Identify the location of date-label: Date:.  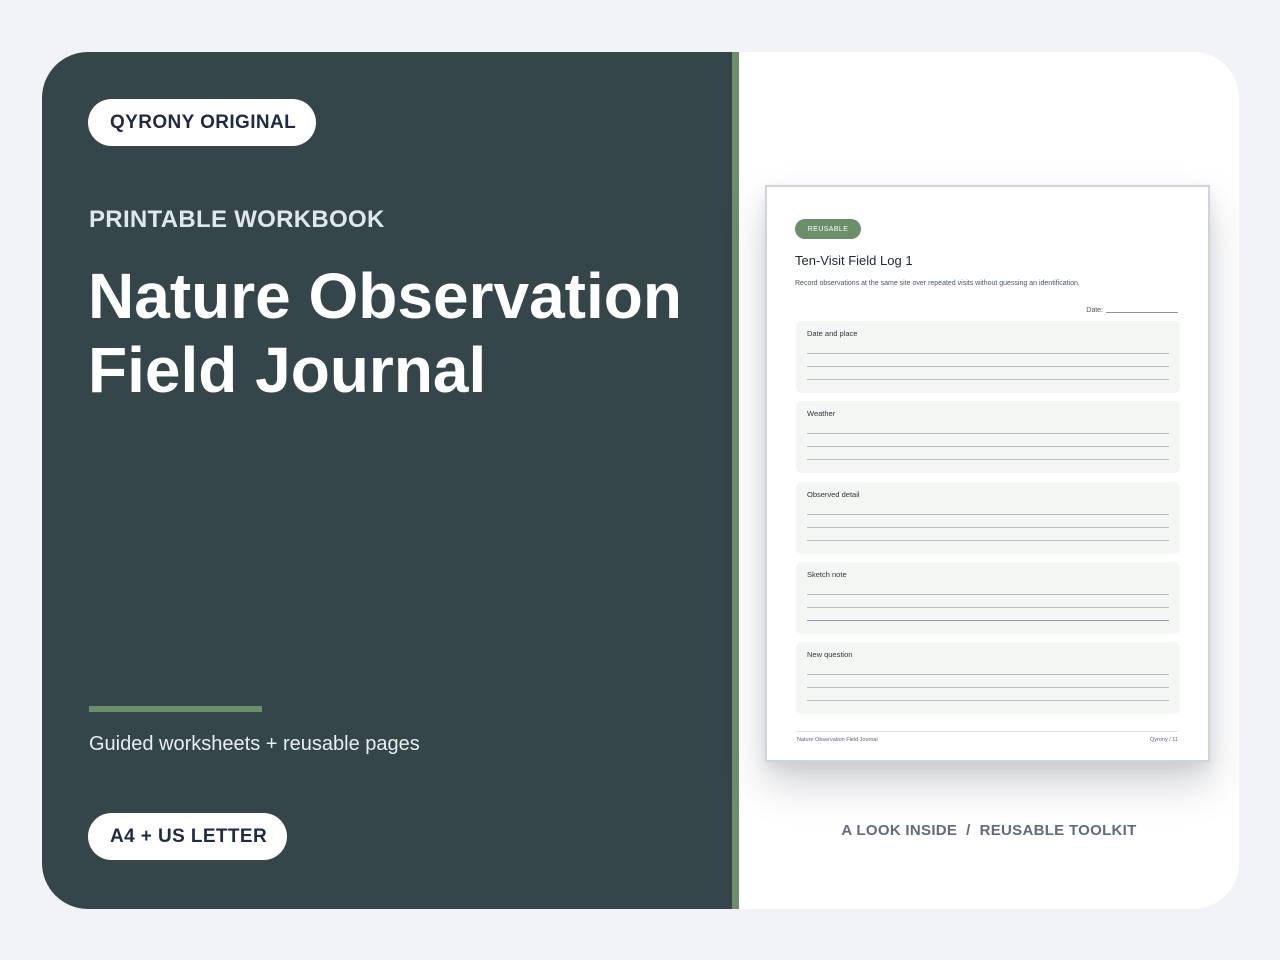
(1094, 310).